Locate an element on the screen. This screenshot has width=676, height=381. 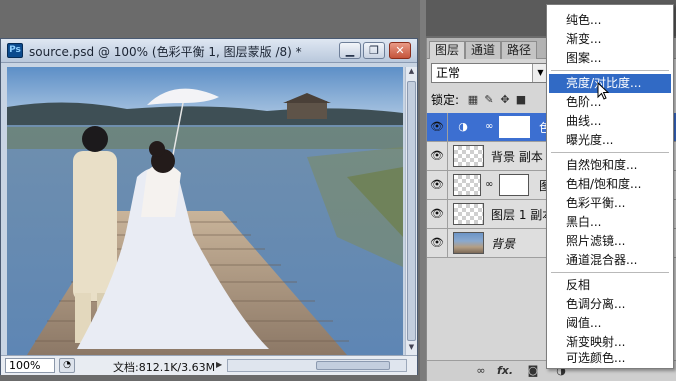
link-layers-icon: ∞ is located at coordinates (481, 371).